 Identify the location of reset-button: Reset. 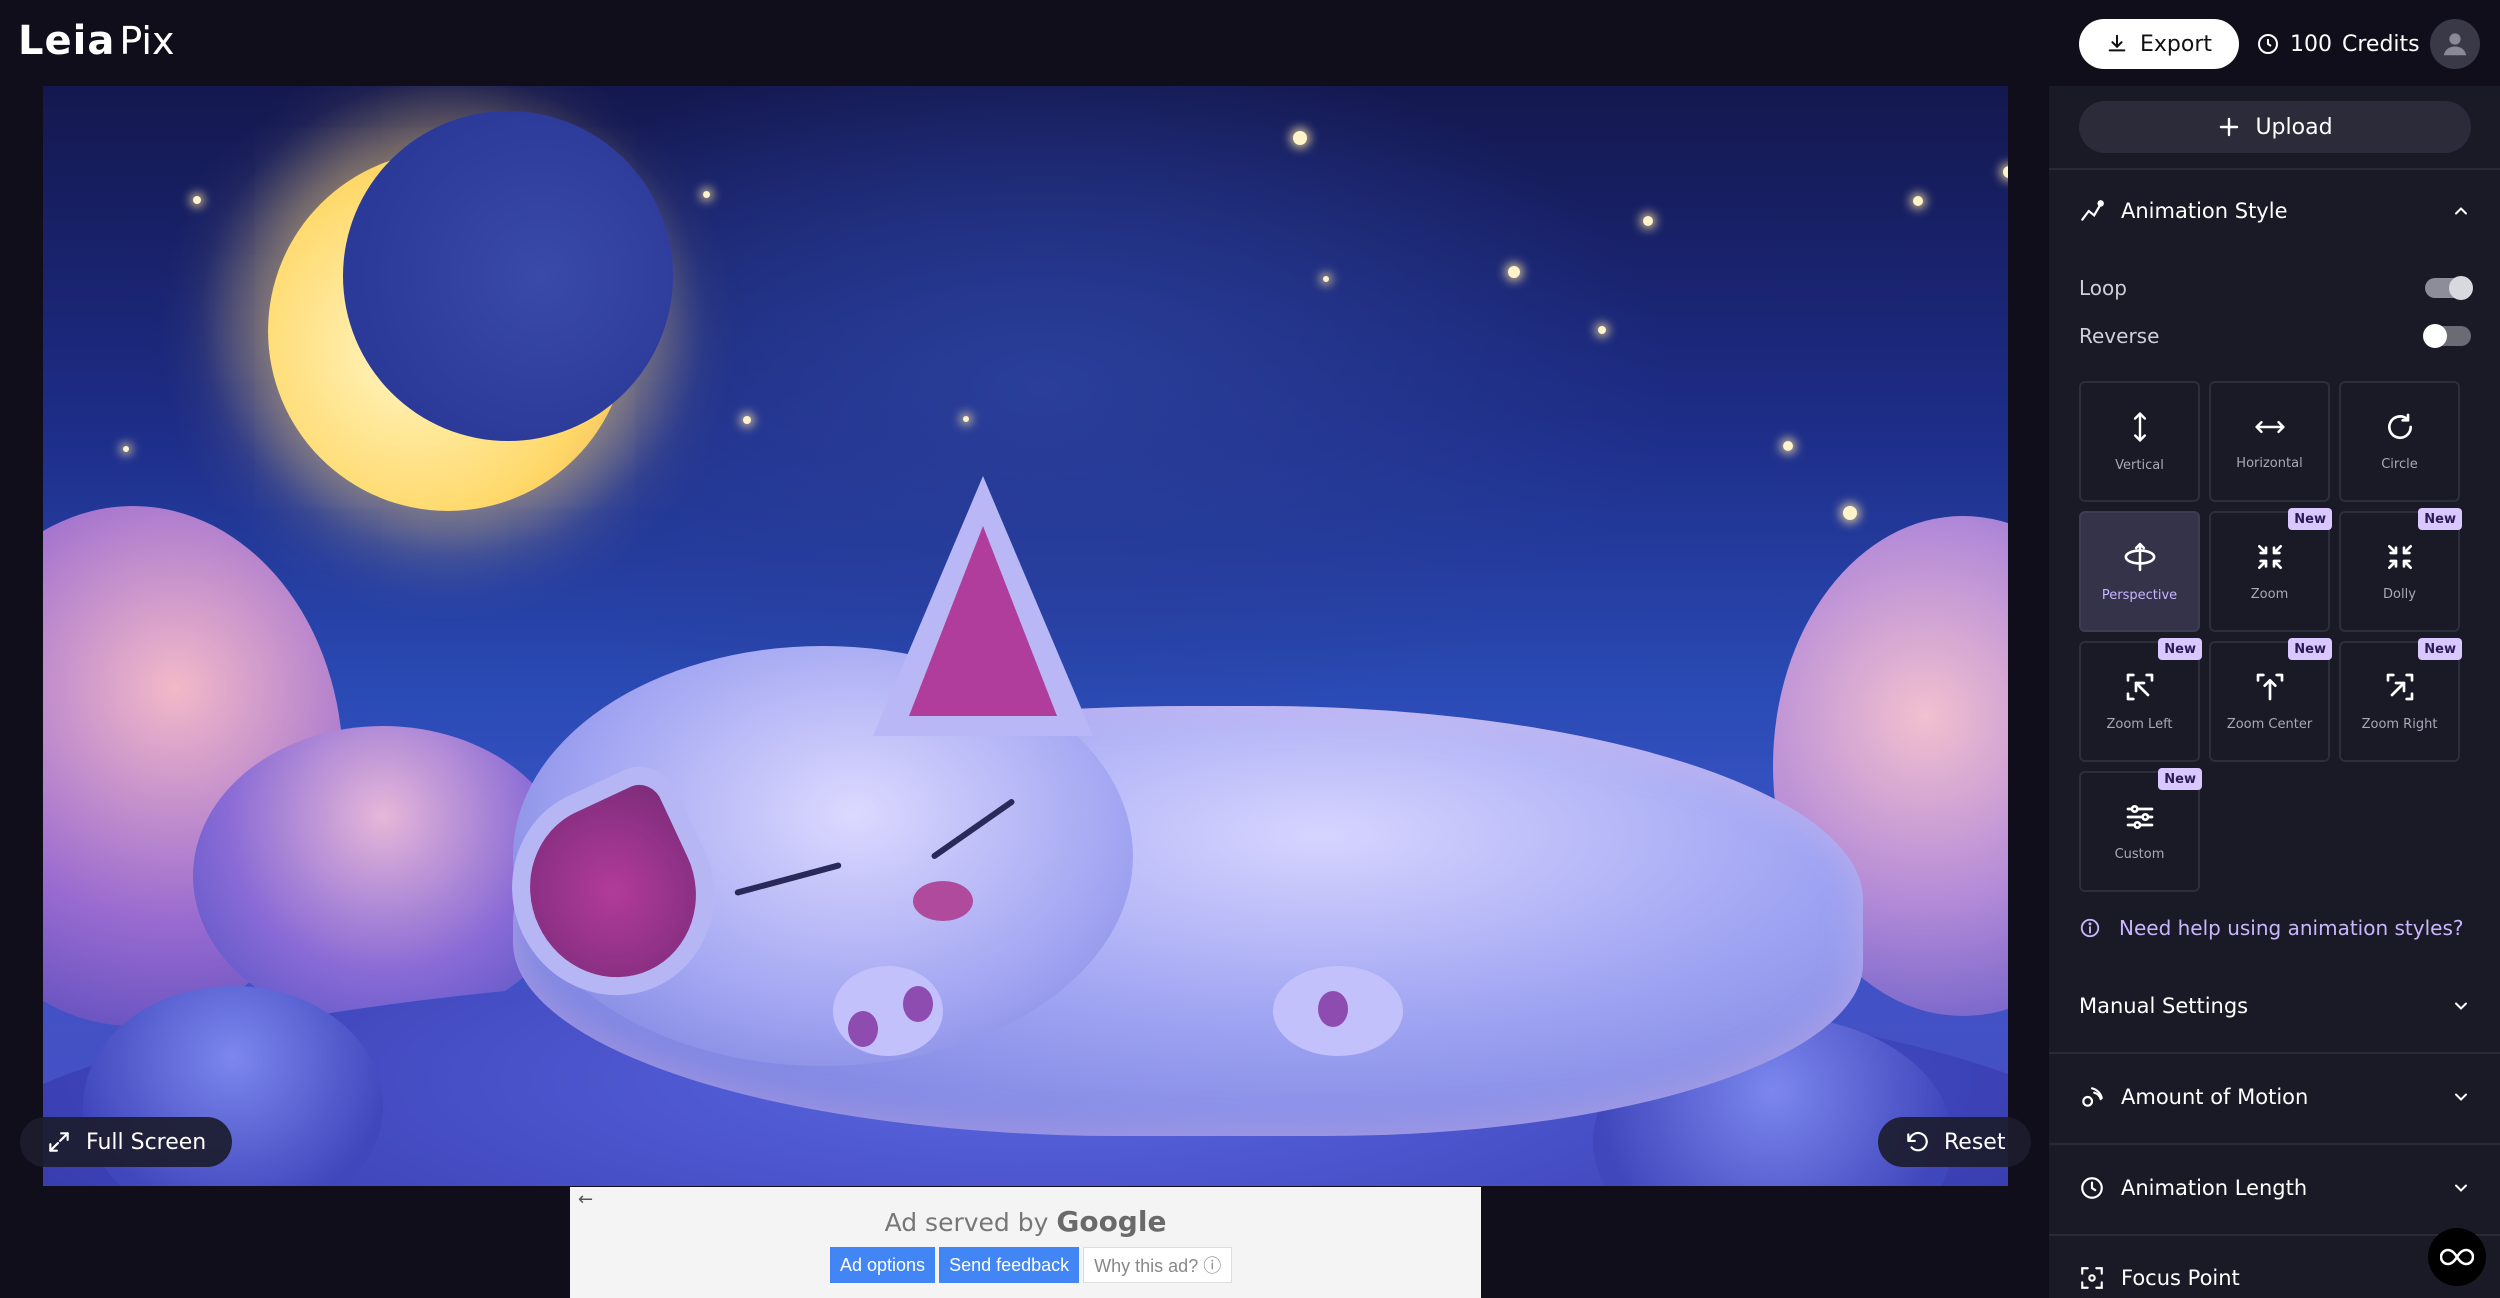
(1955, 1142).